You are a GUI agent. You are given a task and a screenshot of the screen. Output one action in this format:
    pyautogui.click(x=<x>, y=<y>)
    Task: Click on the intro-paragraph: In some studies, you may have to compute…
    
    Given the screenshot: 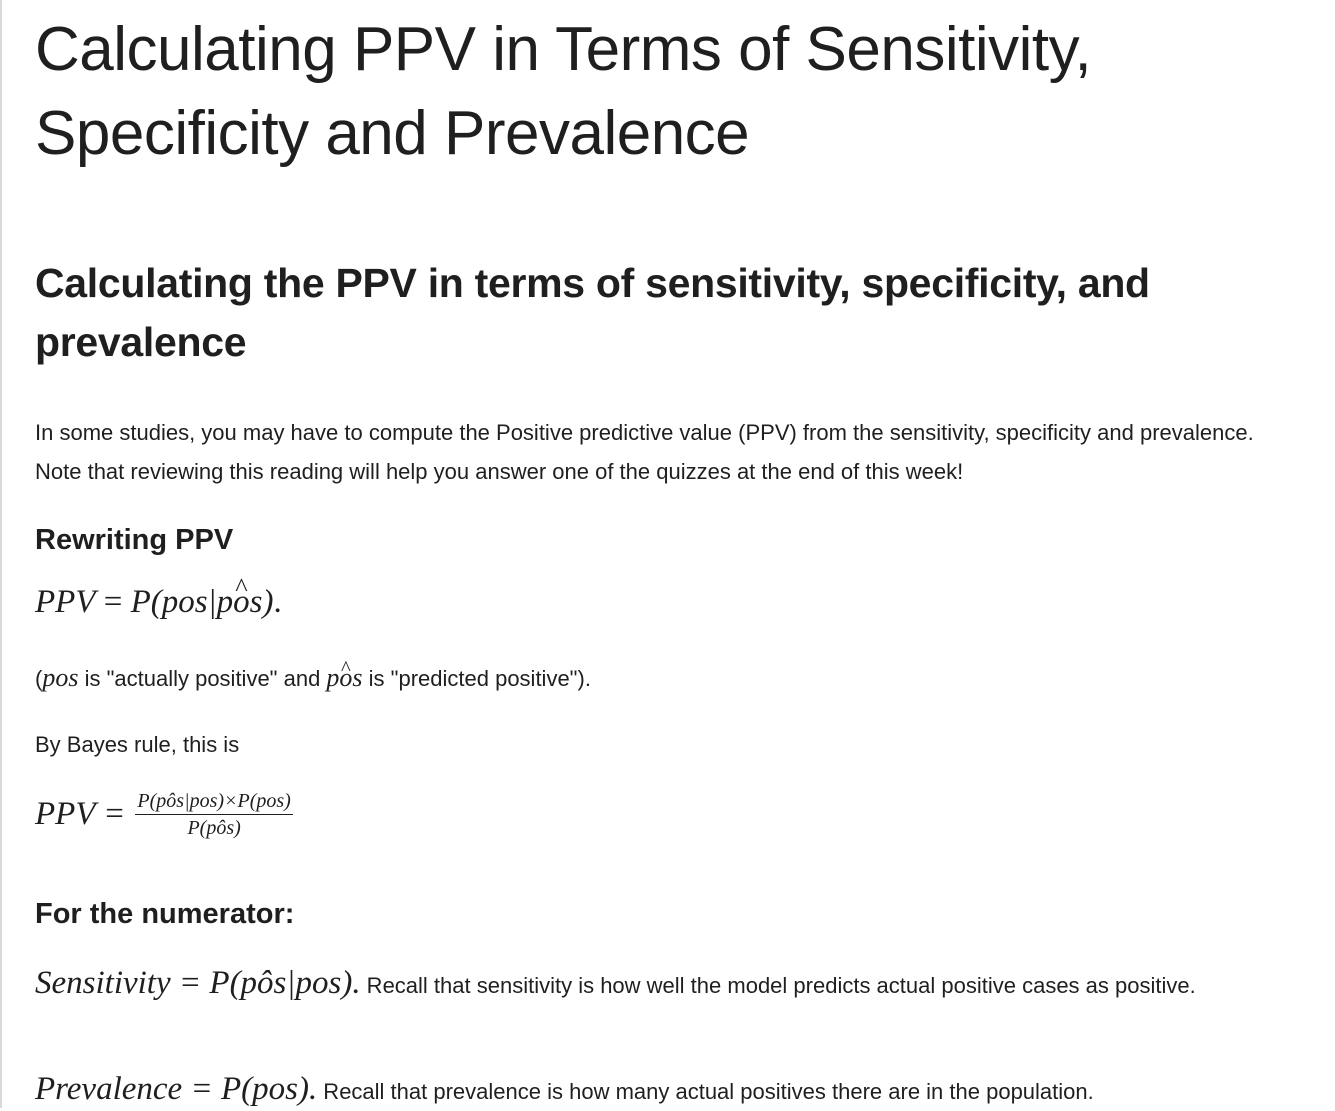 What is the action you would take?
    pyautogui.click(x=644, y=452)
    